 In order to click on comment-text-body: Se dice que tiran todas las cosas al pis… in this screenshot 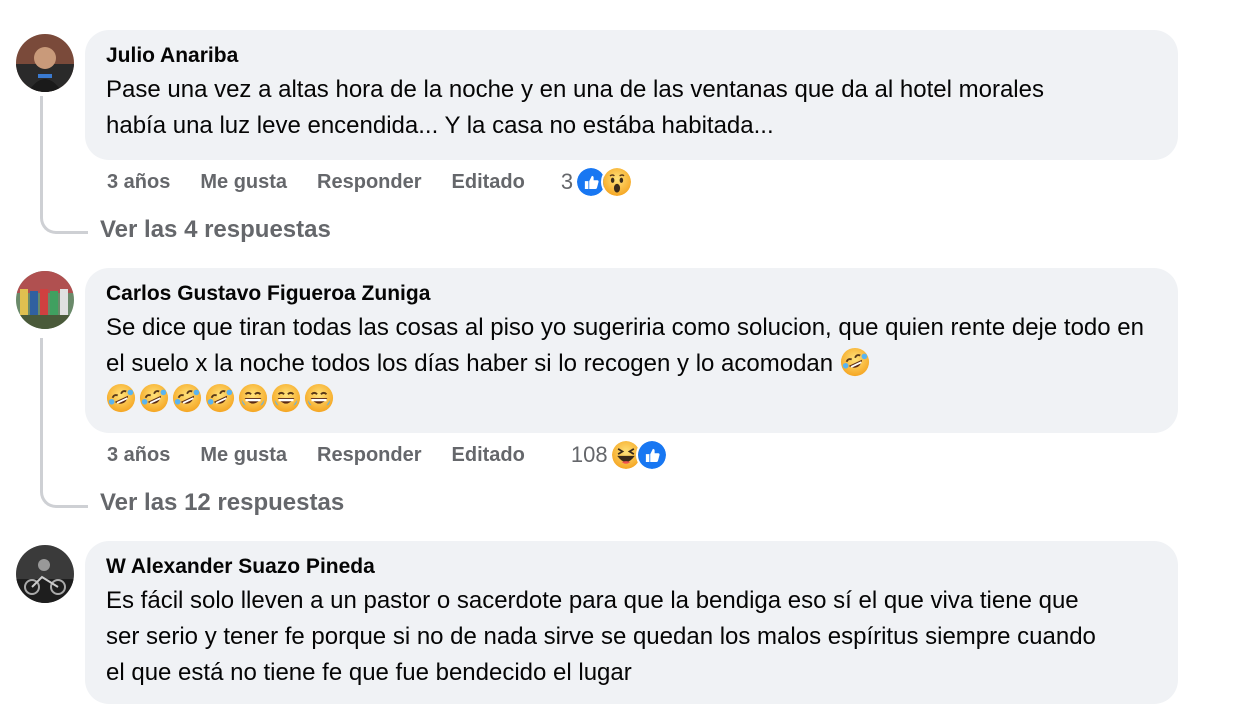, I will do `click(625, 345)`.